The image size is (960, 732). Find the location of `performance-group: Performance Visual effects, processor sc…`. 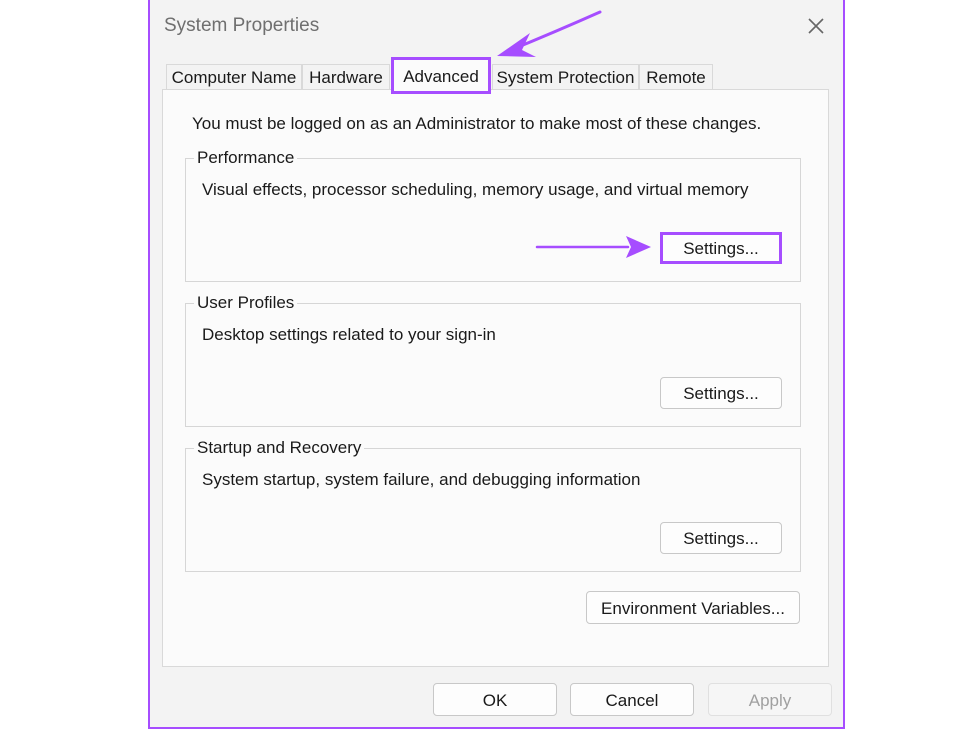

performance-group: Performance Visual effects, processor sc… is located at coordinates (493, 215).